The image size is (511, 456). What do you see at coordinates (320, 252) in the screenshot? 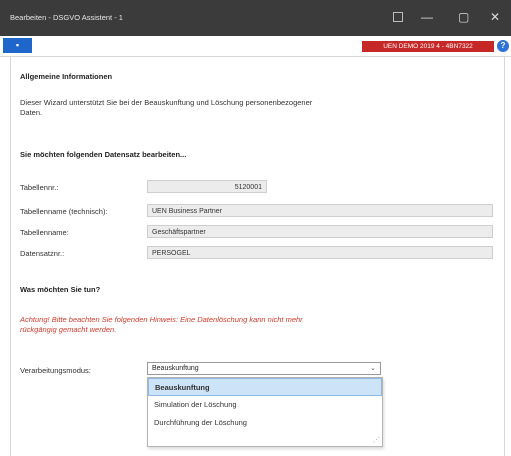
I see `record-number-field: PERSOGEL` at bounding box center [320, 252].